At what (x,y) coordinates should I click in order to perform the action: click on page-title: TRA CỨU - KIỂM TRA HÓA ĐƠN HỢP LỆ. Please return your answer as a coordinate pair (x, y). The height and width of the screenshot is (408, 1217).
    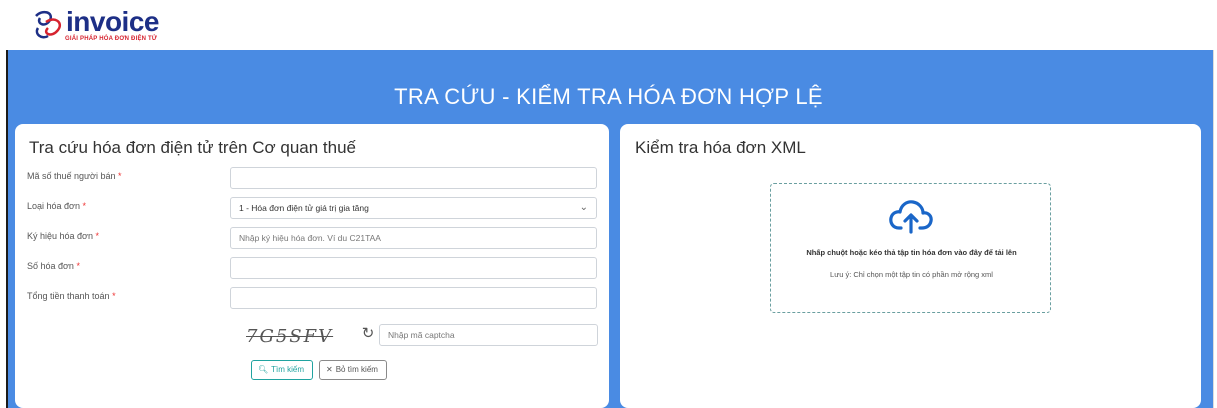
    Looking at the image, I should click on (608, 96).